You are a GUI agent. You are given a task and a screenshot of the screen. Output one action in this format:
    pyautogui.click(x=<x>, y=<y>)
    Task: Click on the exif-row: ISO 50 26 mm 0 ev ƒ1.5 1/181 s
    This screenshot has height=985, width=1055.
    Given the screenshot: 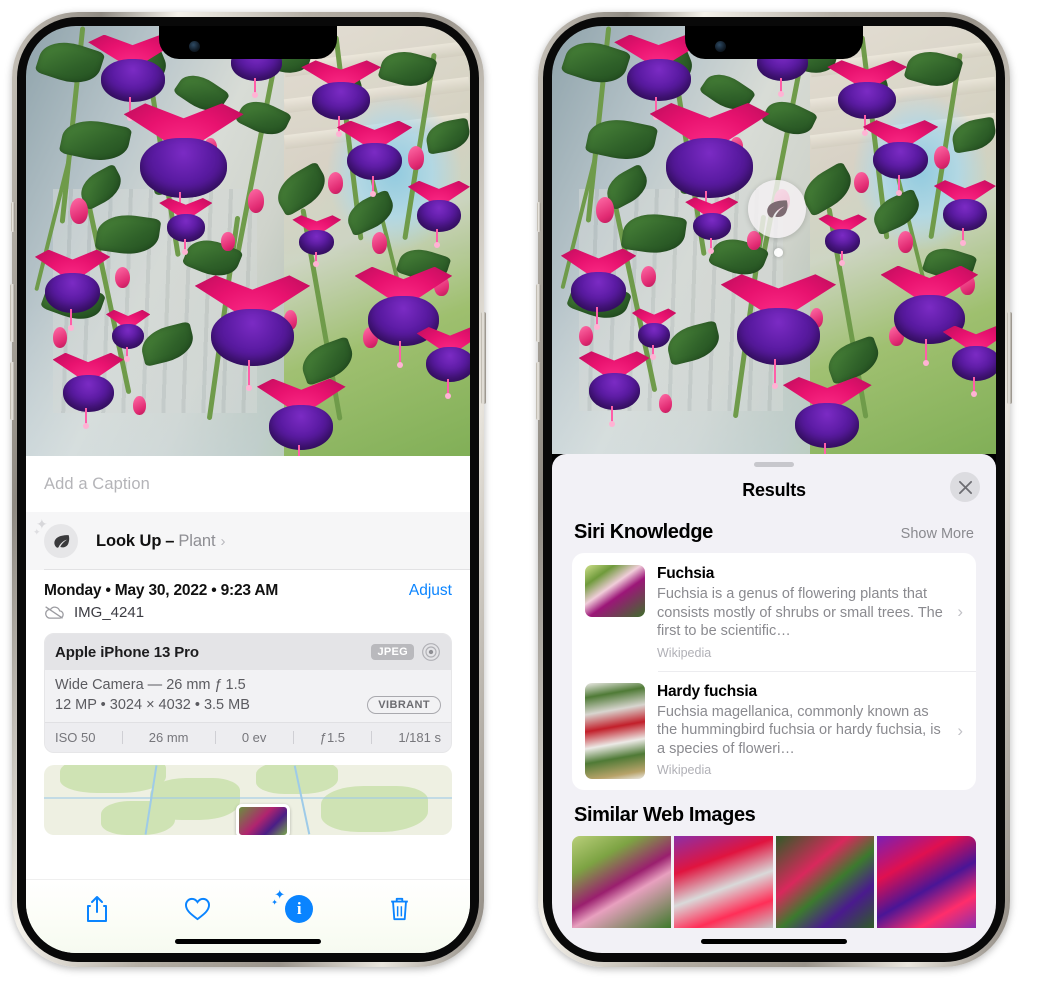 What is the action you would take?
    pyautogui.click(x=248, y=737)
    